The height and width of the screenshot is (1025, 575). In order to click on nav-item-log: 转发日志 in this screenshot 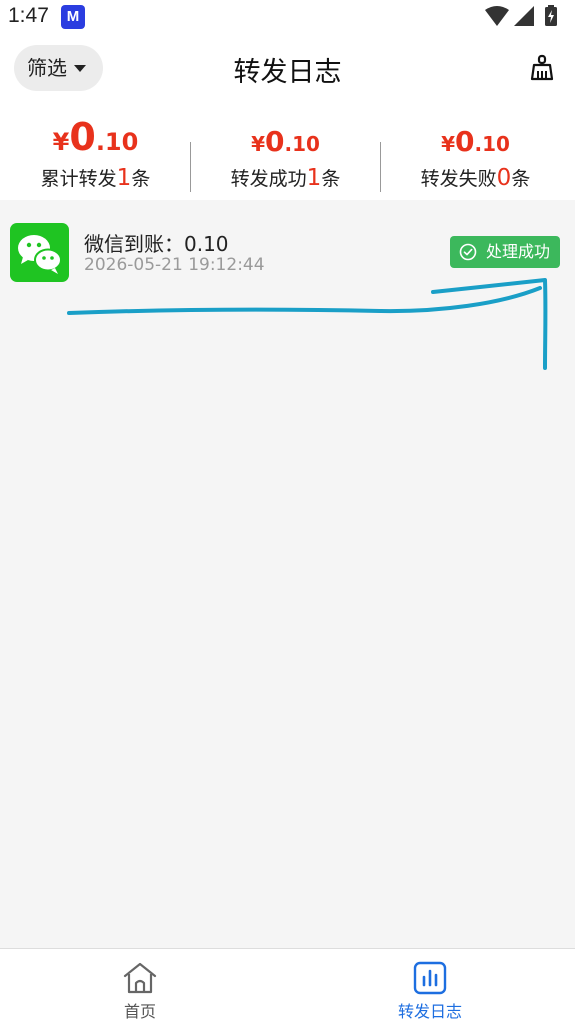, I will do `click(430, 987)`.